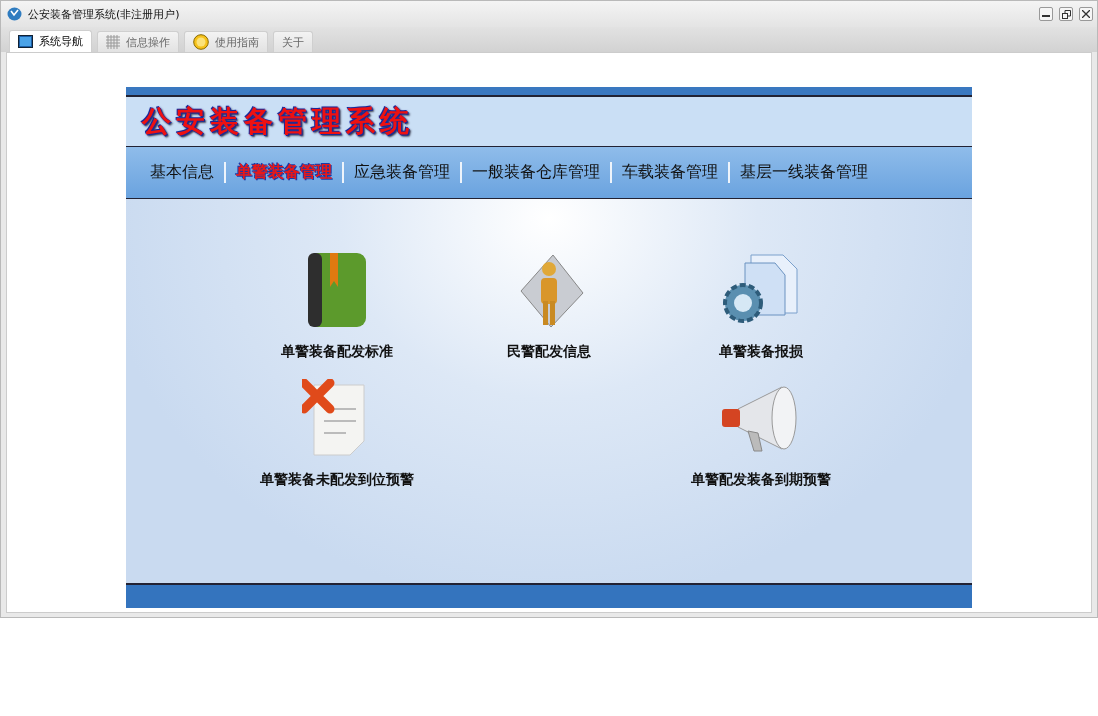 The height and width of the screenshot is (716, 1098). Describe the element at coordinates (226, 41) in the screenshot. I see `tab: 使用指南` at that location.